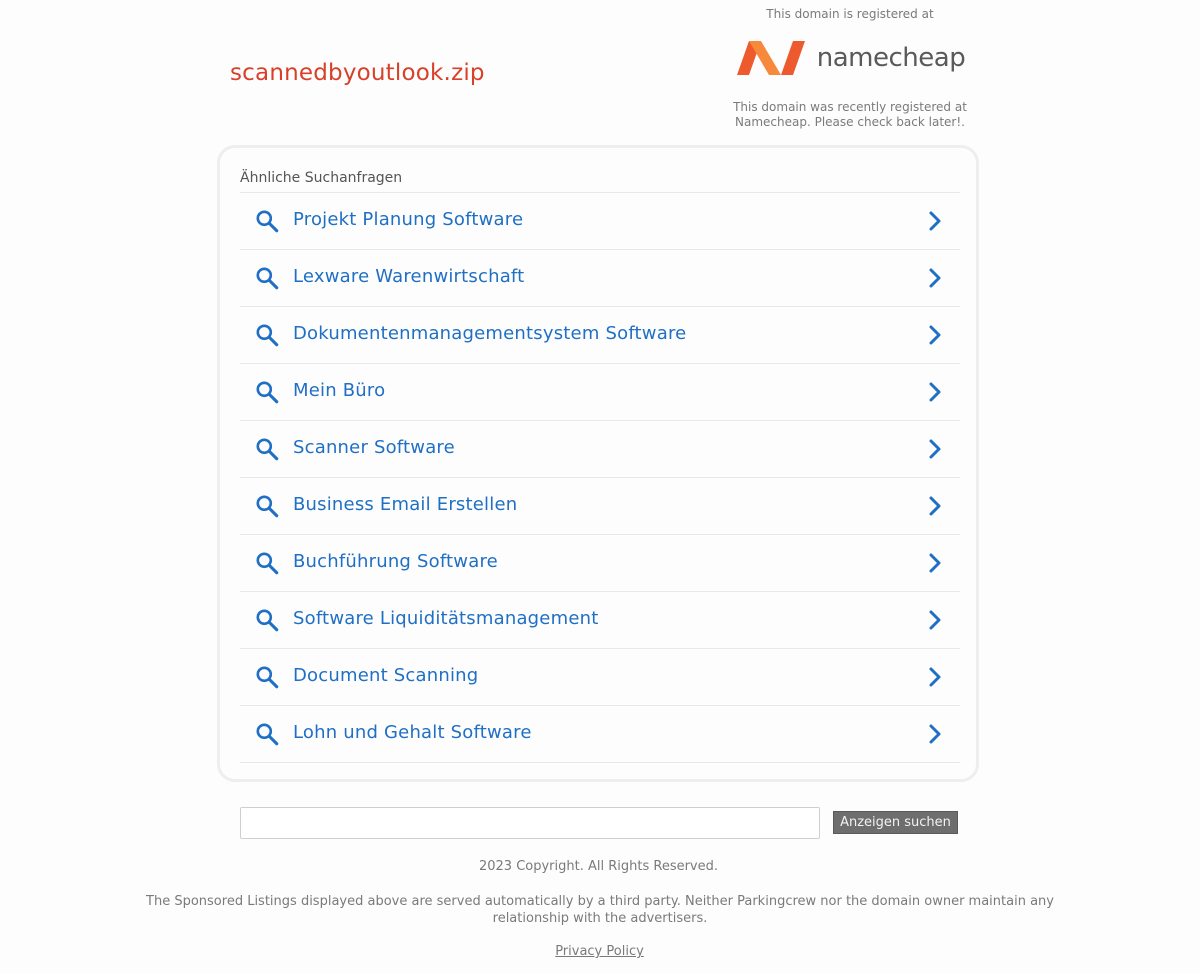 This screenshot has height=974, width=1200. I want to click on domain-title: scannedbyoutlook.zip, so click(357, 73).